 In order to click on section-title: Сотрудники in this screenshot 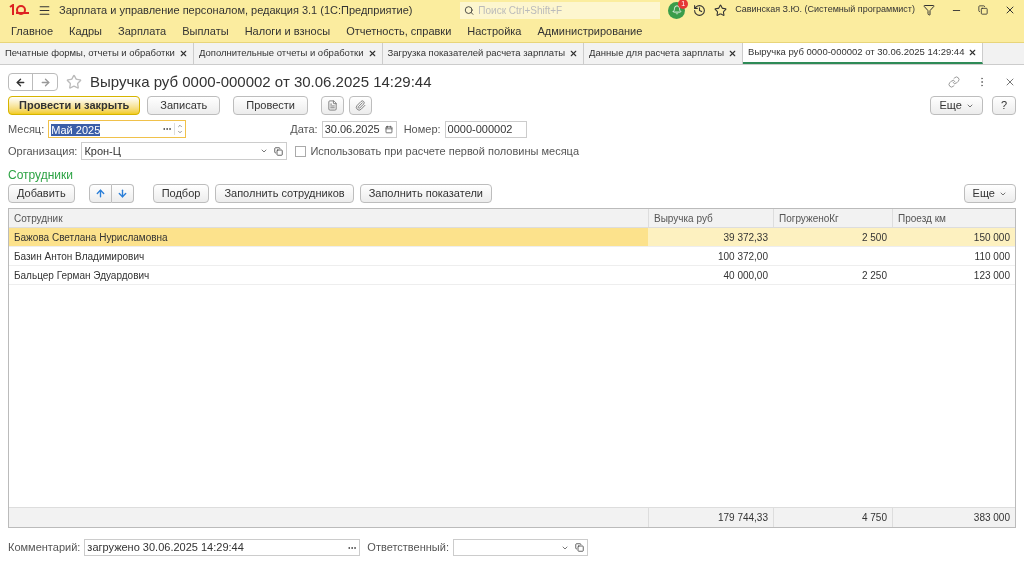, I will do `click(41, 175)`.